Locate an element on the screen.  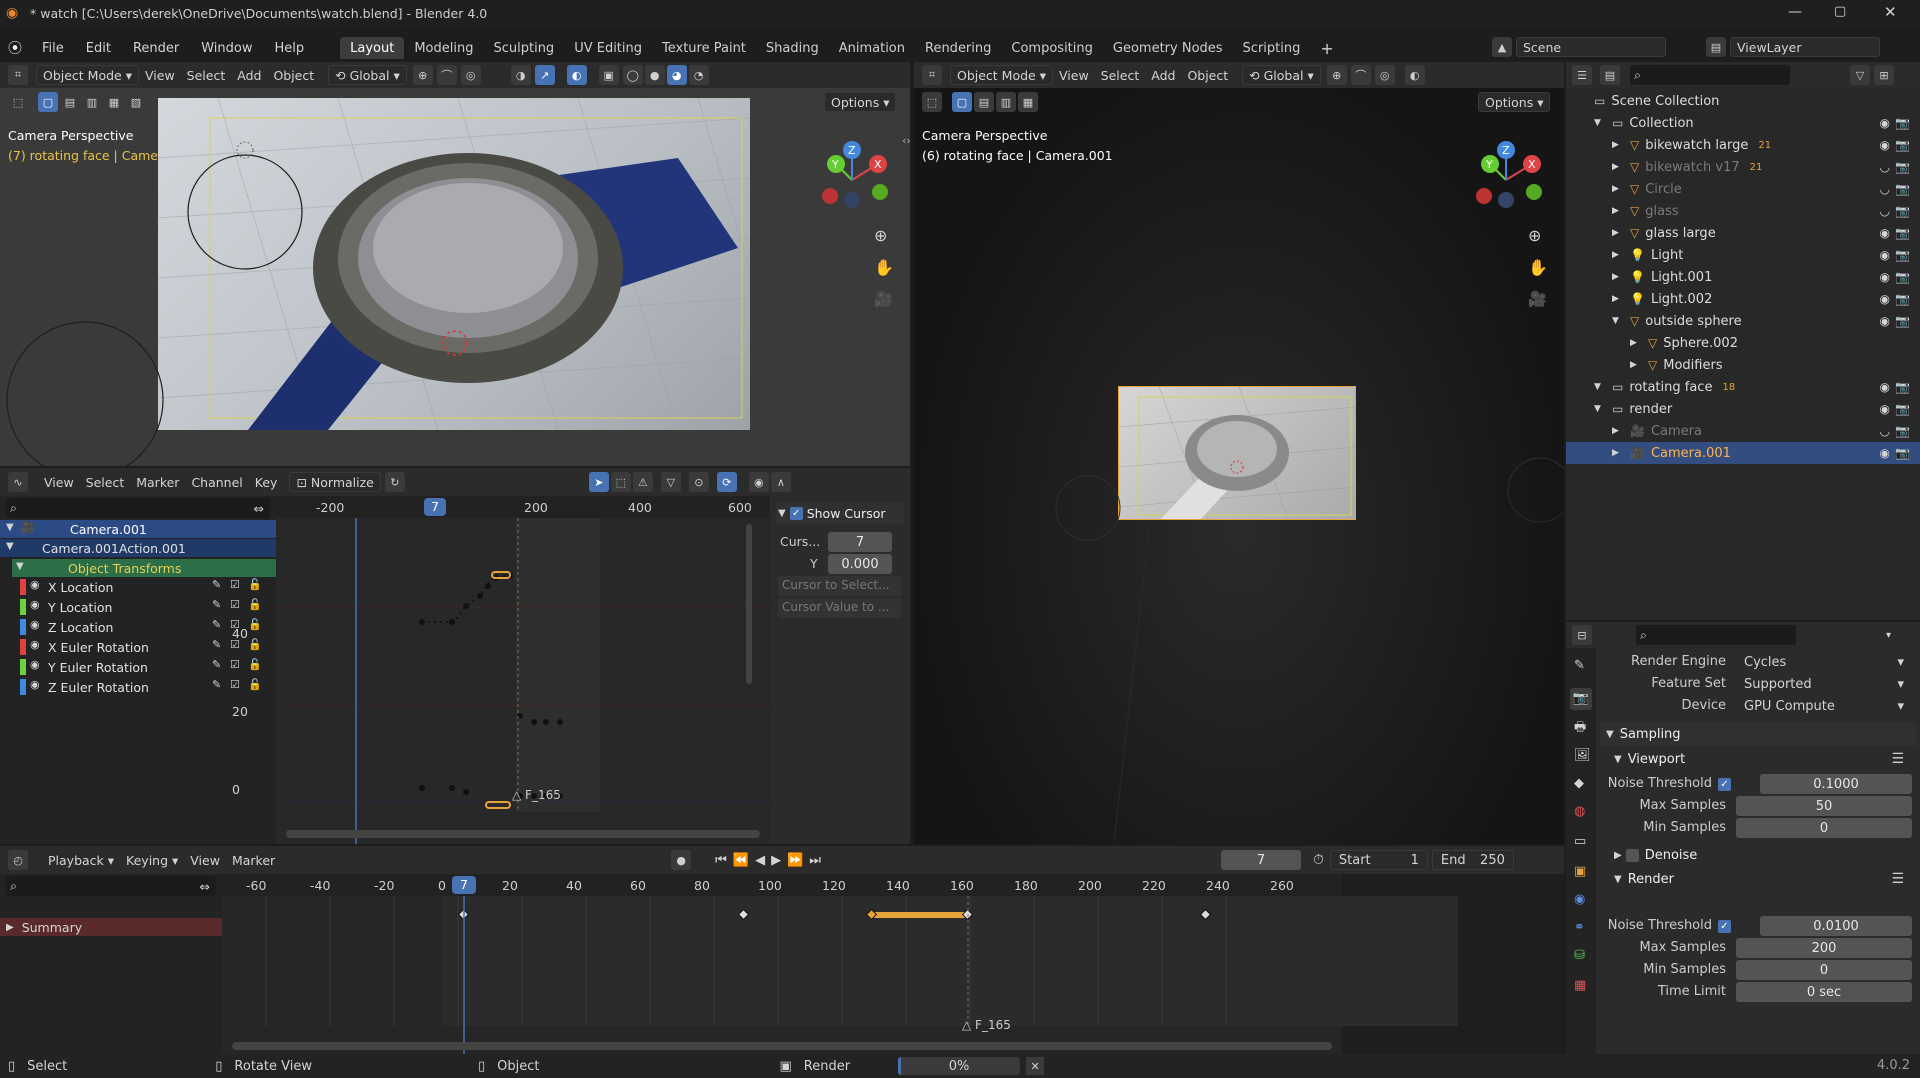
proportional-icon: ◎ is located at coordinates (470, 75).